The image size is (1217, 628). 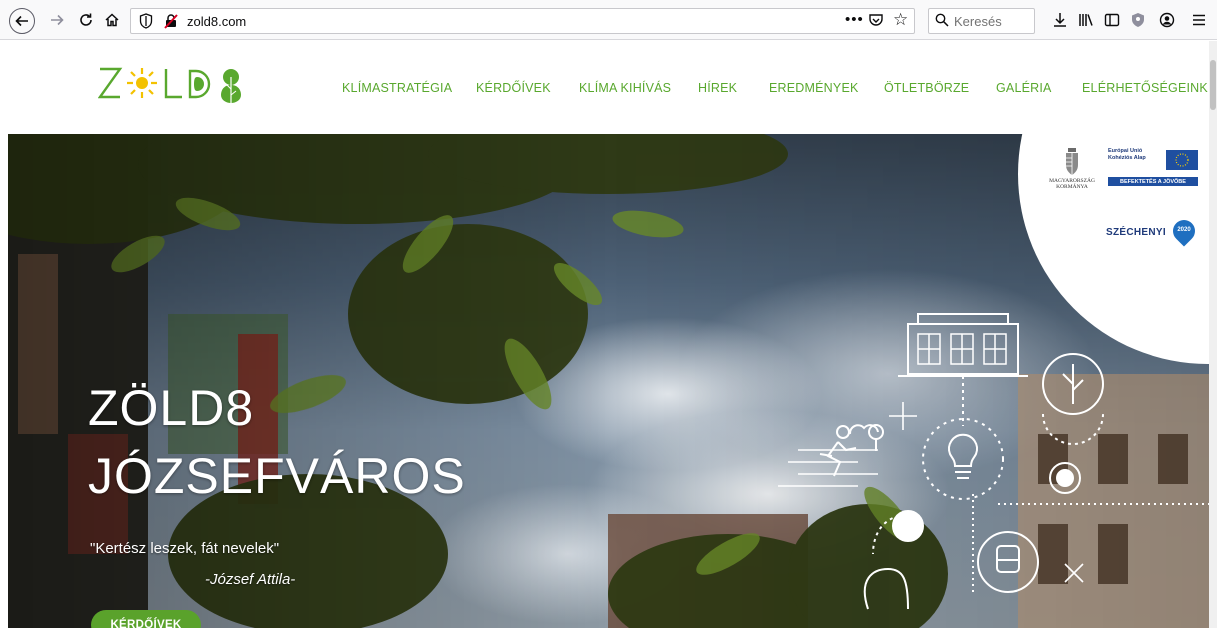 What do you see at coordinates (942, 22) in the screenshot?
I see `search-icon` at bounding box center [942, 22].